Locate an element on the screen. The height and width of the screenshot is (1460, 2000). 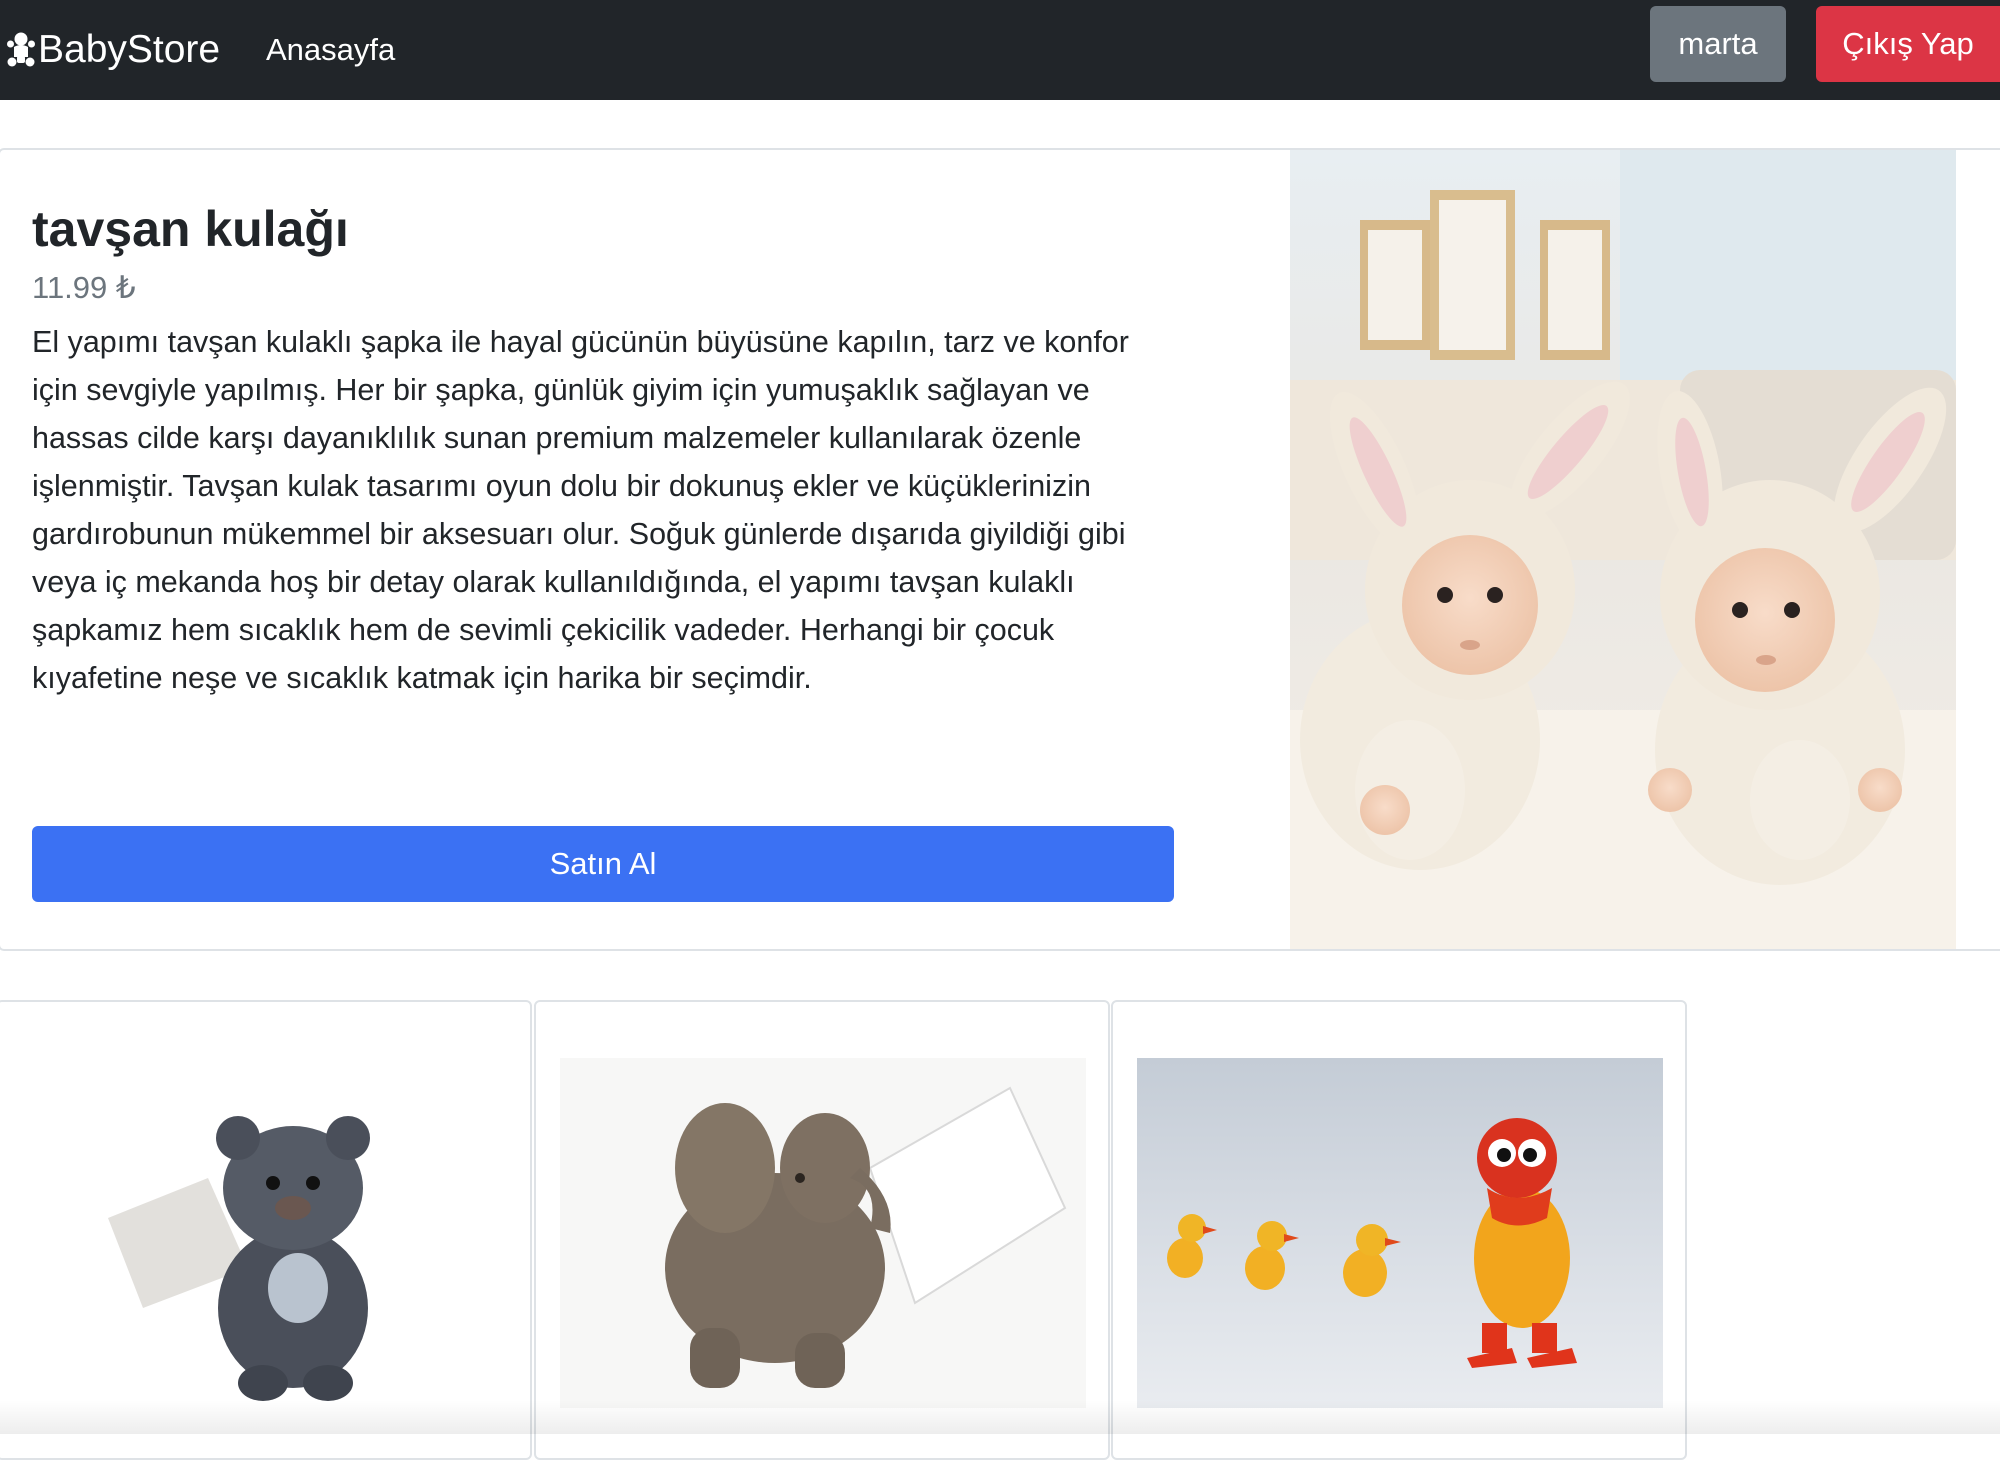
navbar: BabyStore Anasayfa marta Çıkış Yap is located at coordinates (1000, 50).